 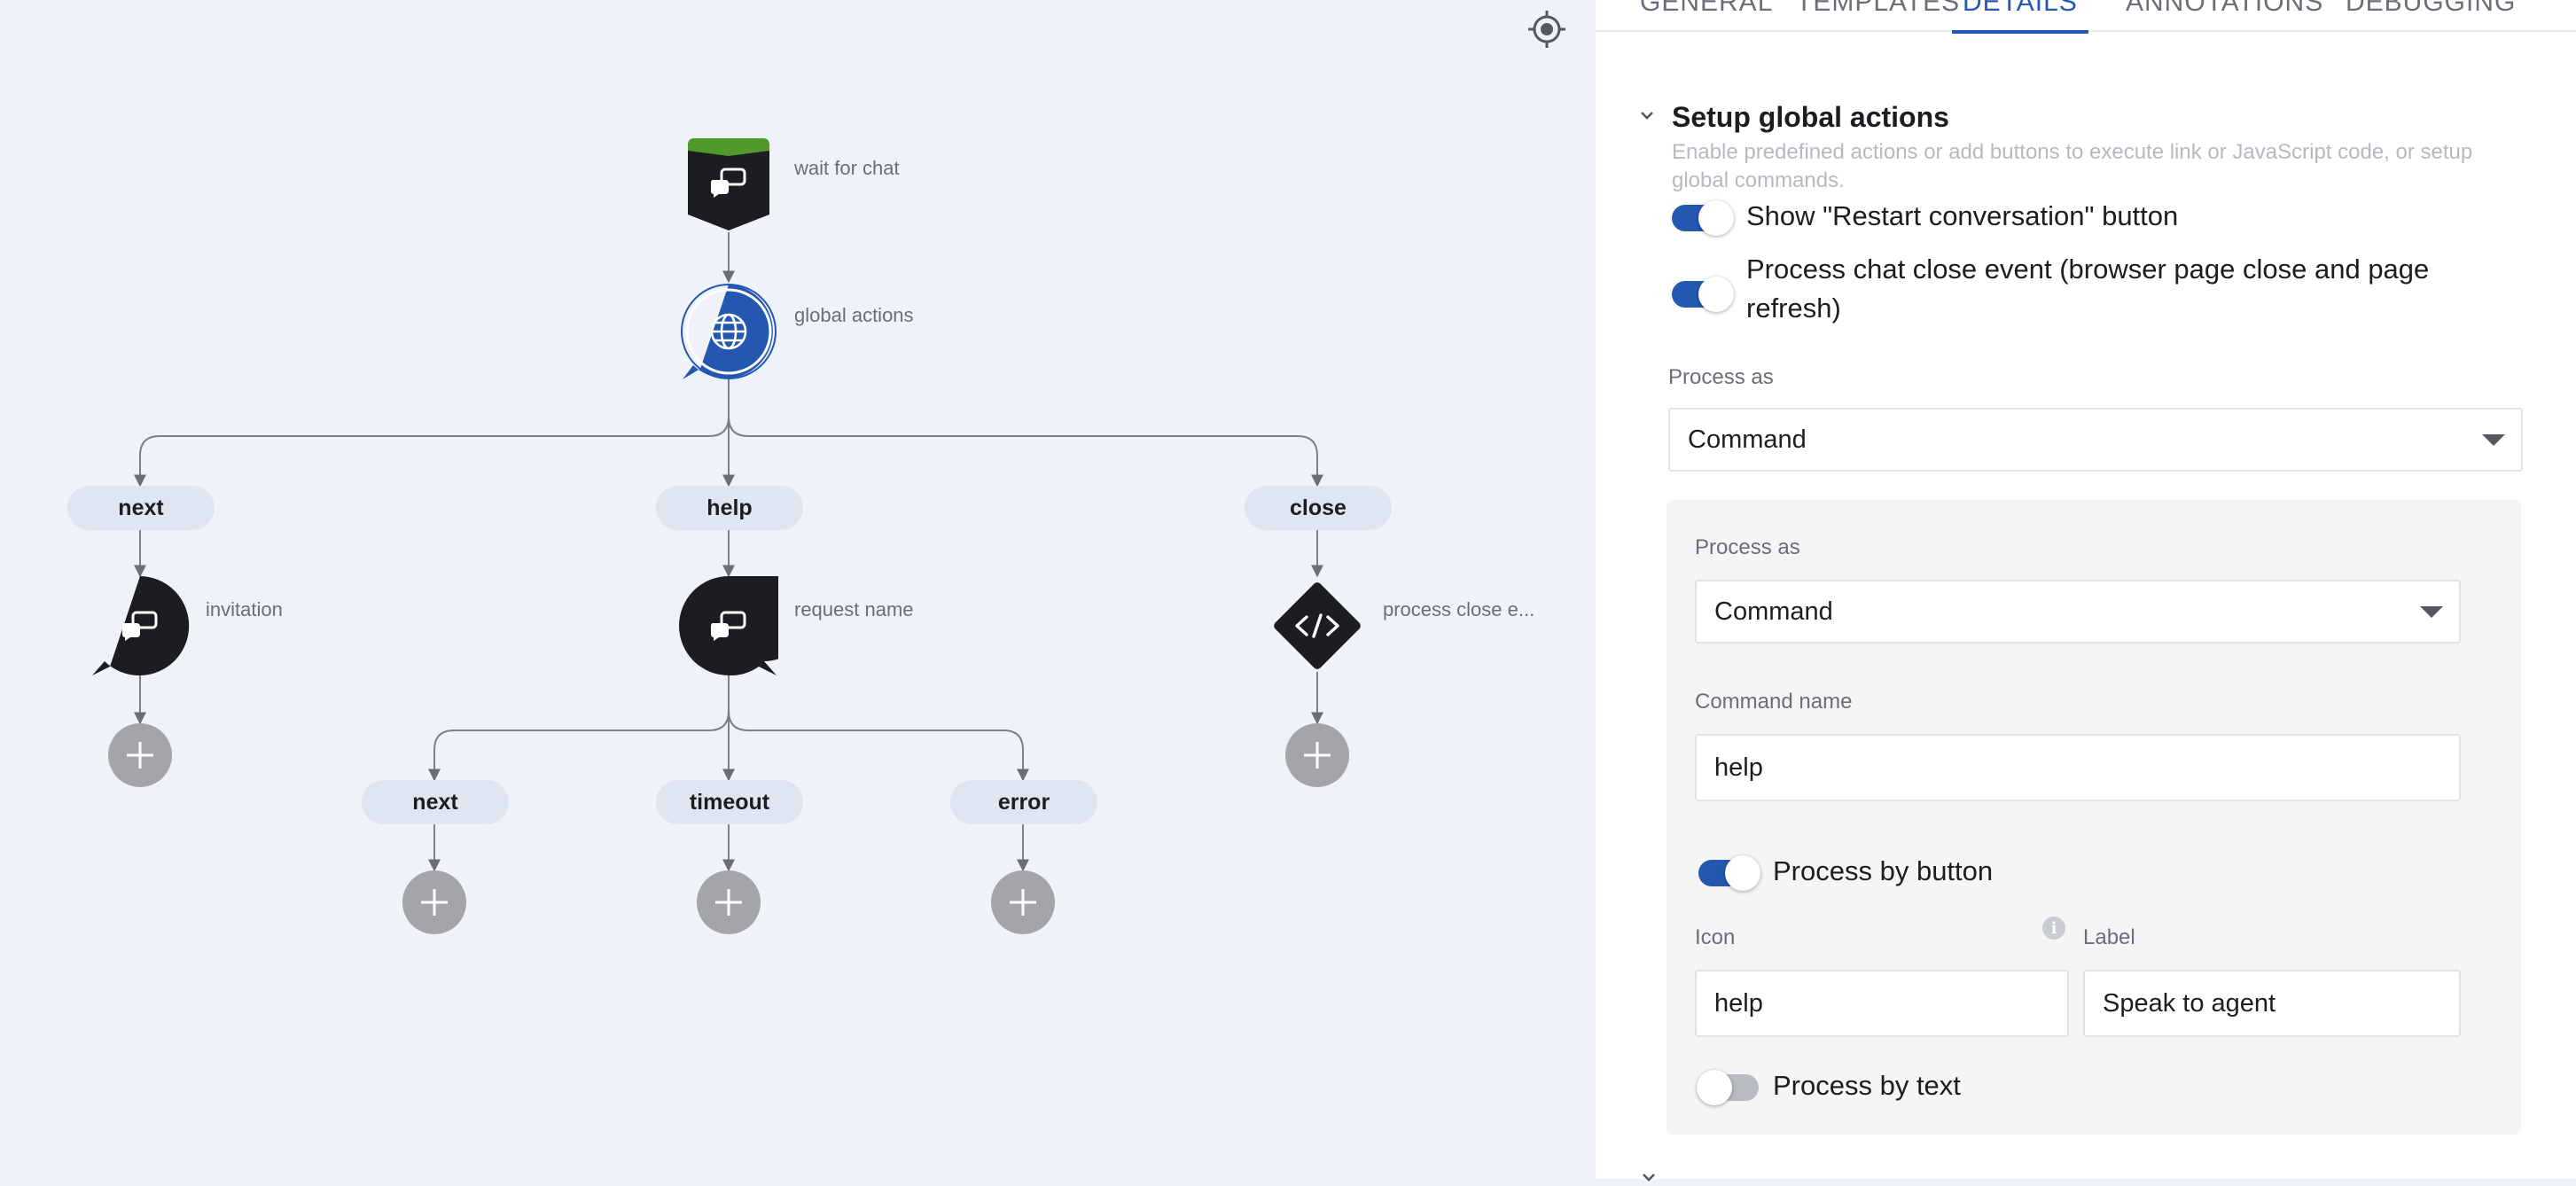 What do you see at coordinates (729, 902) in the screenshot?
I see `add-node-button-timeout` at bounding box center [729, 902].